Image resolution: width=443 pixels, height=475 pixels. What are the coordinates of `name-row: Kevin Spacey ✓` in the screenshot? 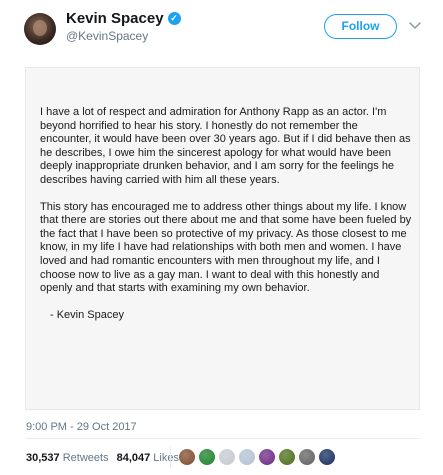 It's located at (123, 18).